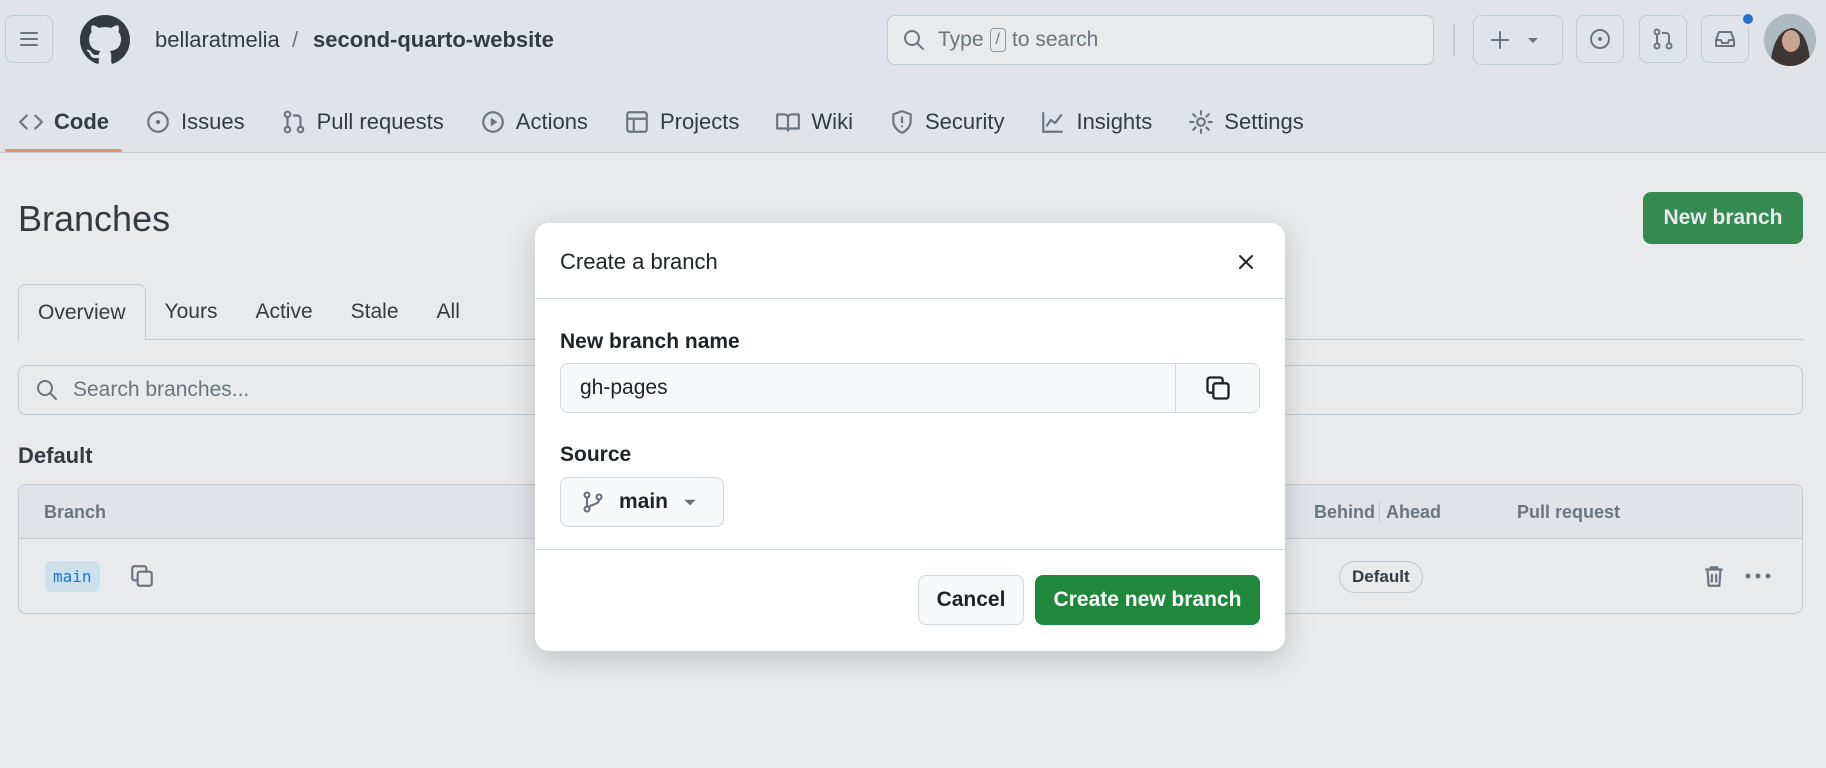 The image size is (1826, 768). I want to click on caret-down-icon, so click(690, 502).